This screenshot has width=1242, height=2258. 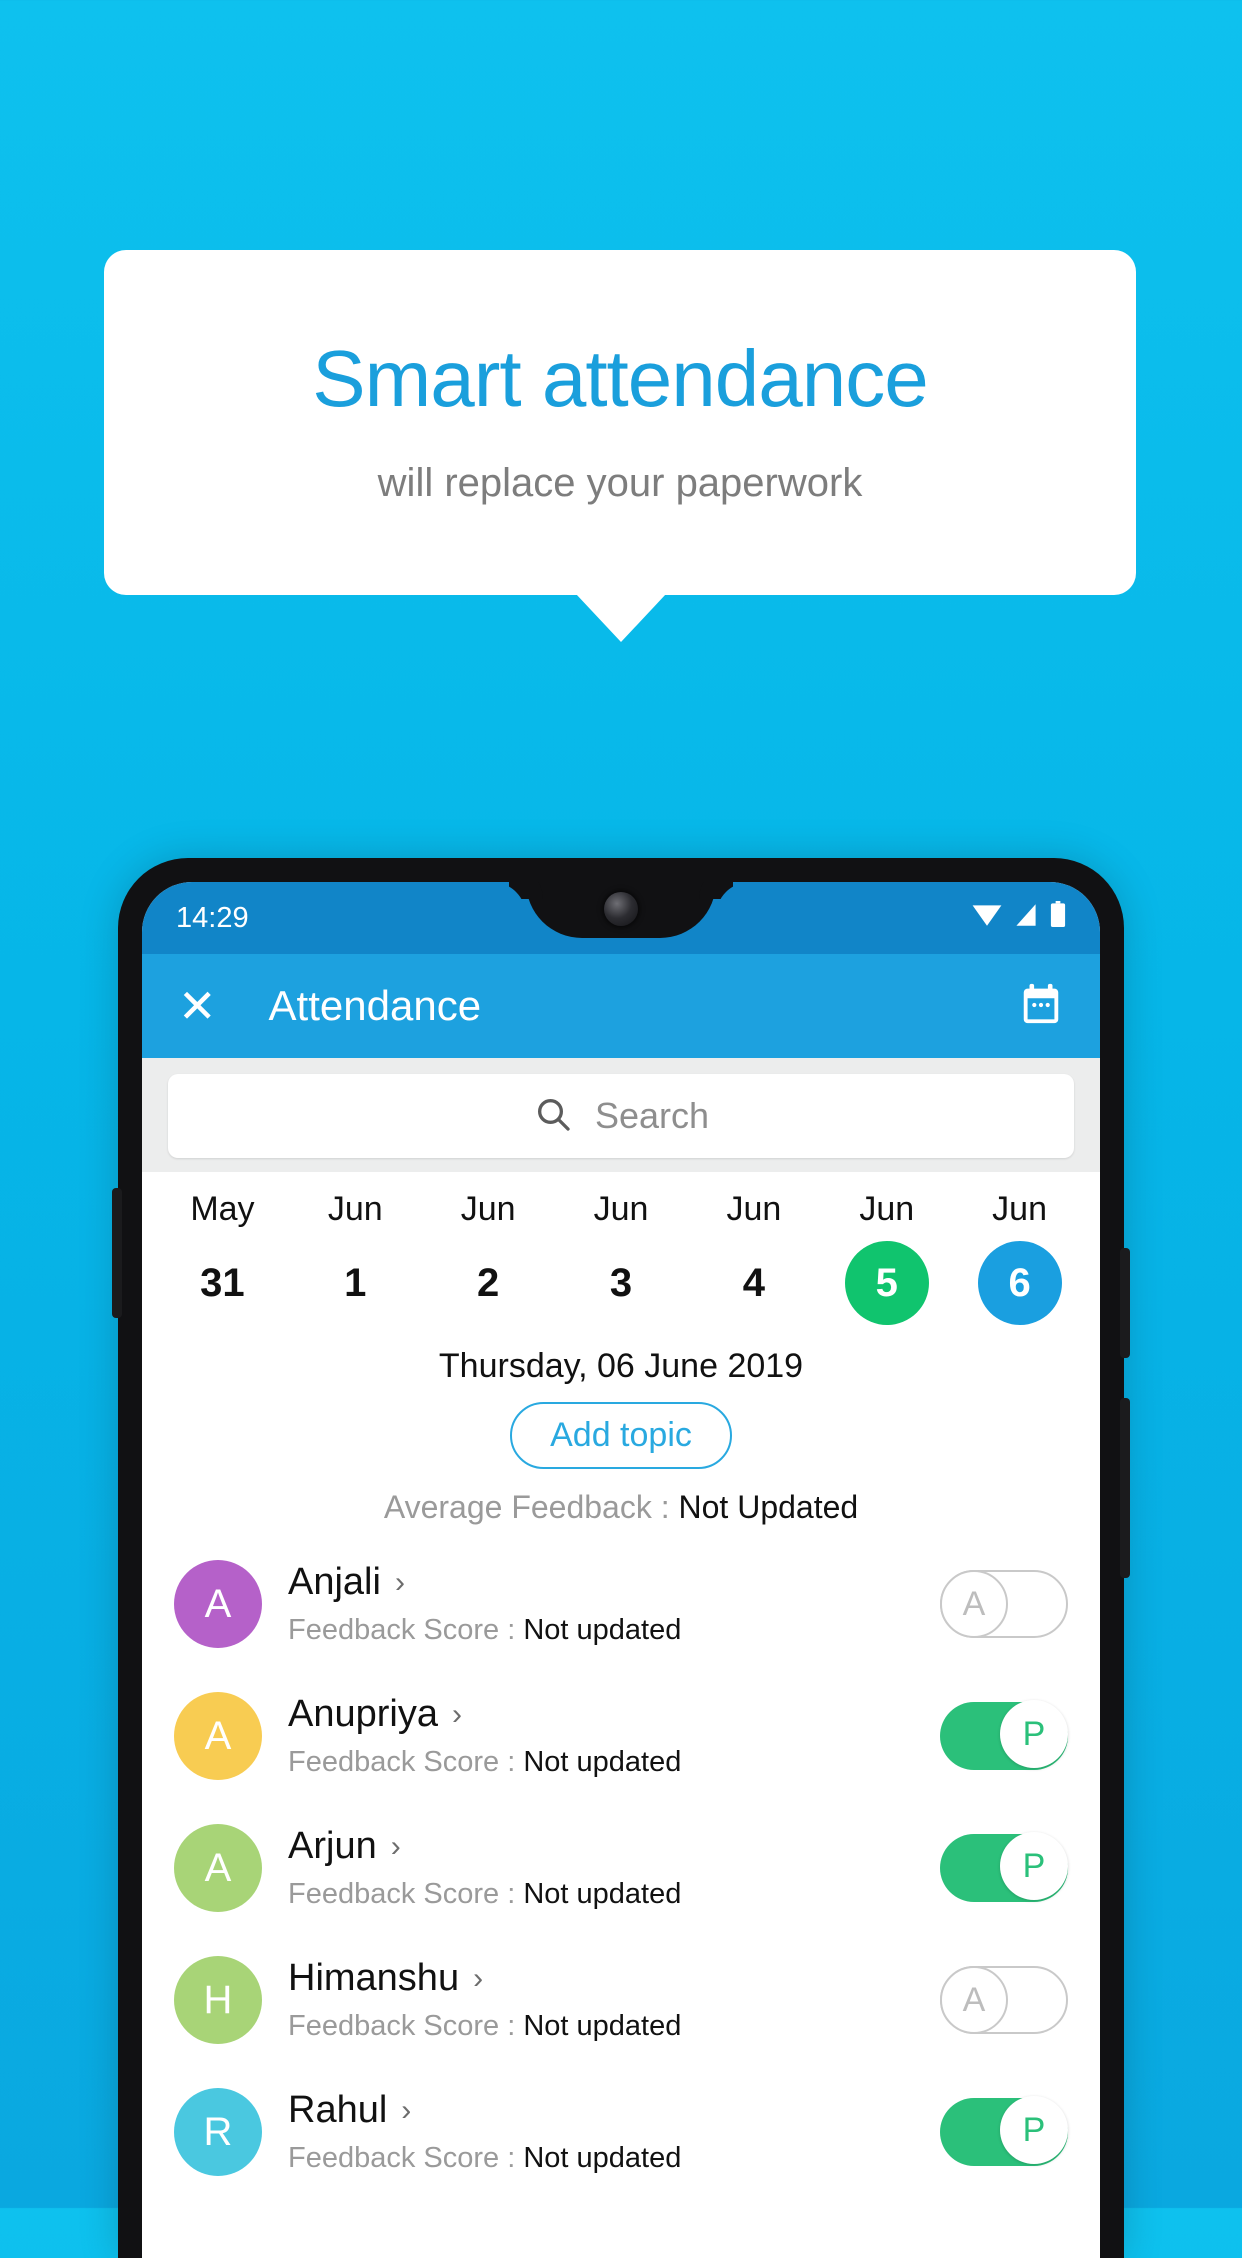 What do you see at coordinates (620, 483) in the screenshot?
I see `promo-subtitle: will replace your paperwork` at bounding box center [620, 483].